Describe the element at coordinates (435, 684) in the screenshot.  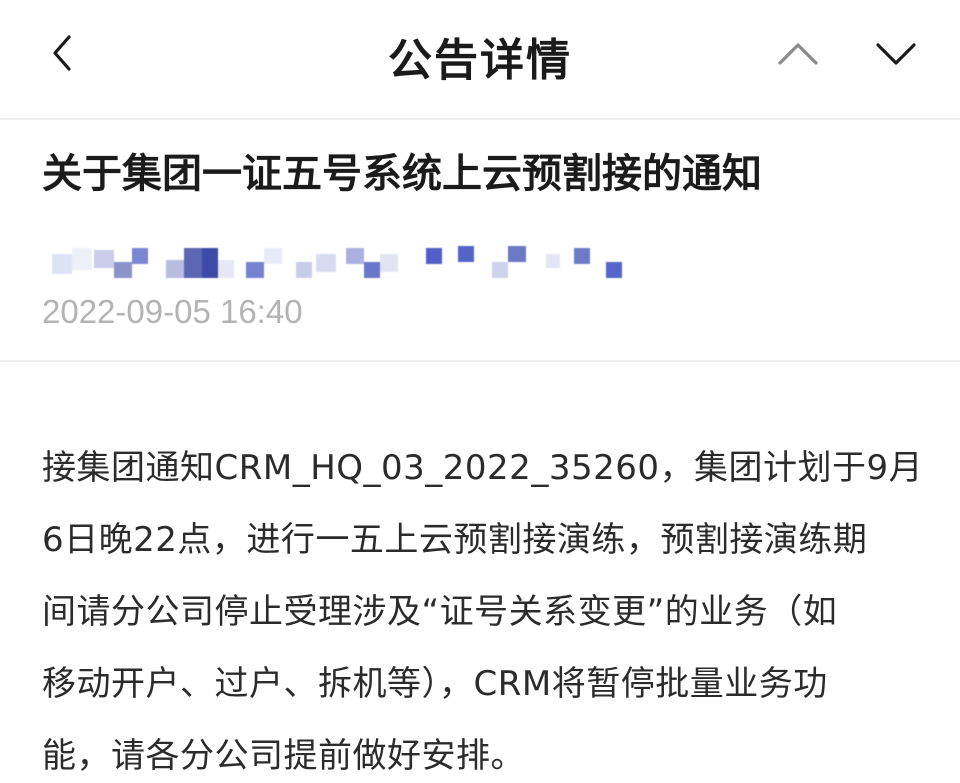
I see `body-text-line: 移动开户、过户、拆机等），CRM将暂停批量业务功` at that location.